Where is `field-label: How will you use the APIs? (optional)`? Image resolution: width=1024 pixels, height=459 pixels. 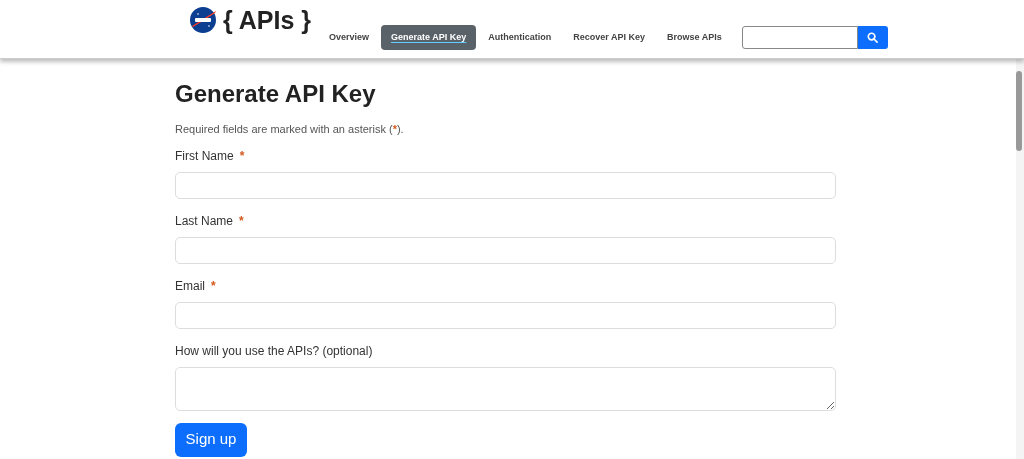
field-label: How will you use the APIs? (optional) is located at coordinates (274, 351).